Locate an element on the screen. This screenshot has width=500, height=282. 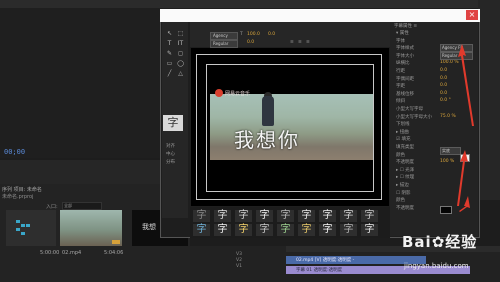
project-filter-label: 入口: is located at coordinates (52, 207).